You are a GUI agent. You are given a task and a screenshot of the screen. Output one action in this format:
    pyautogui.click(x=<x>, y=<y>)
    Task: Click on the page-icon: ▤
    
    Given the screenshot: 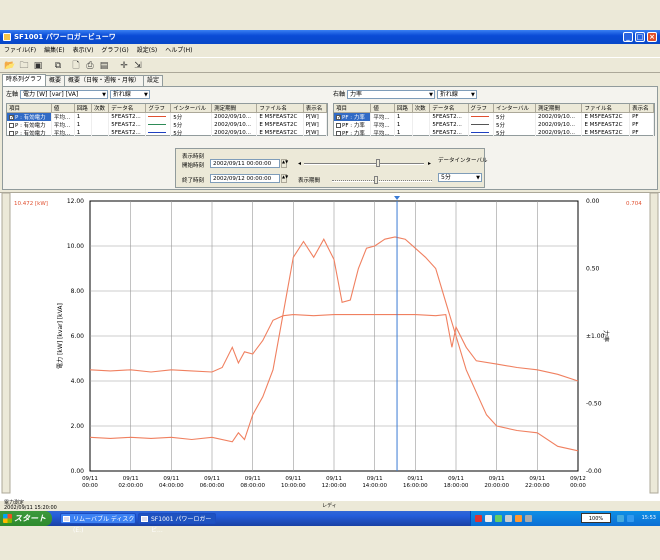 What is the action you would take?
    pyautogui.click(x=104, y=66)
    